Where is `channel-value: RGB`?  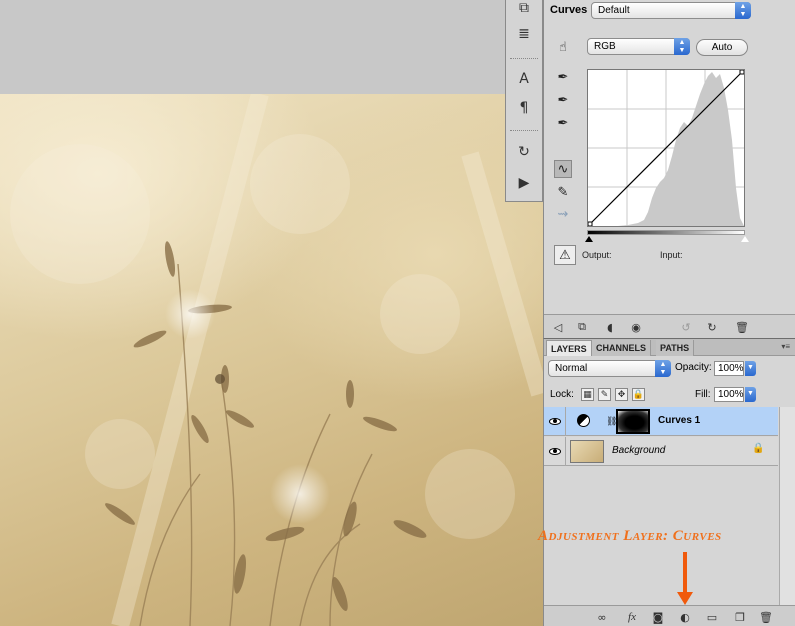
channel-value: RGB is located at coordinates (605, 46).